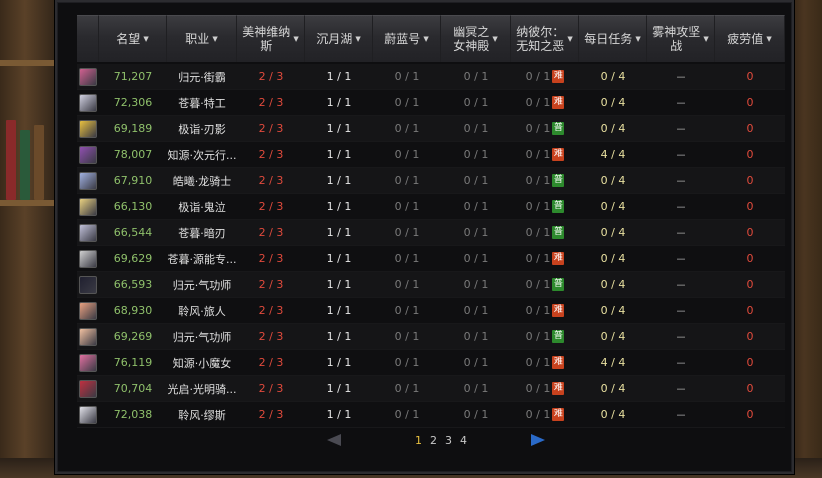 The image size is (822, 478). Describe the element at coordinates (448, 440) in the screenshot. I see `page-number-3: 3` at that location.